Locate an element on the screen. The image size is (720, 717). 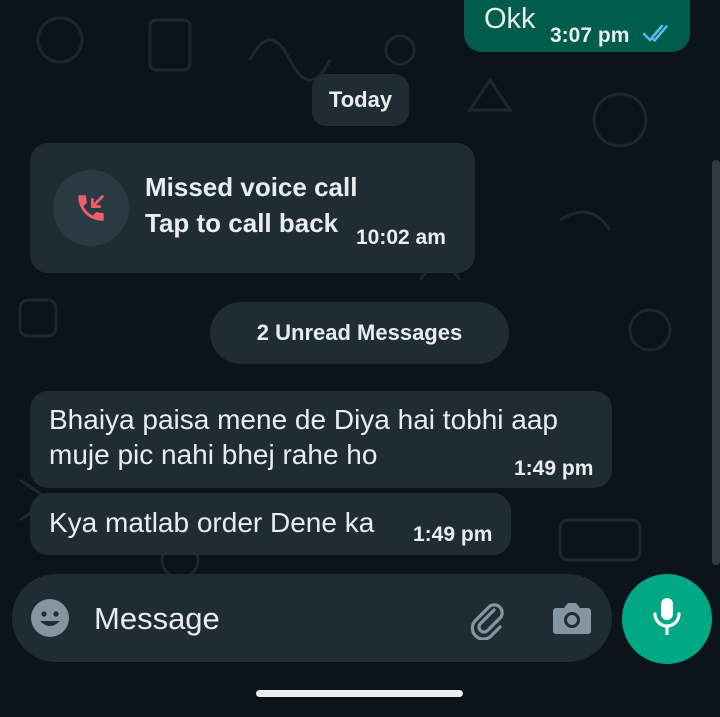
message-composer is located at coordinates (312, 618).